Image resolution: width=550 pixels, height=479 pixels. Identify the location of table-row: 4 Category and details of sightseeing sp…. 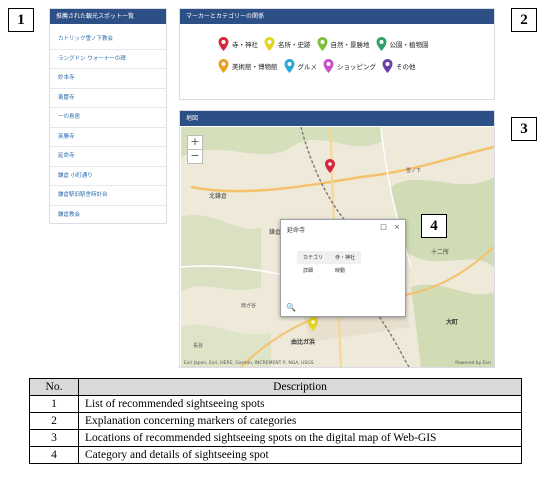
(275, 455).